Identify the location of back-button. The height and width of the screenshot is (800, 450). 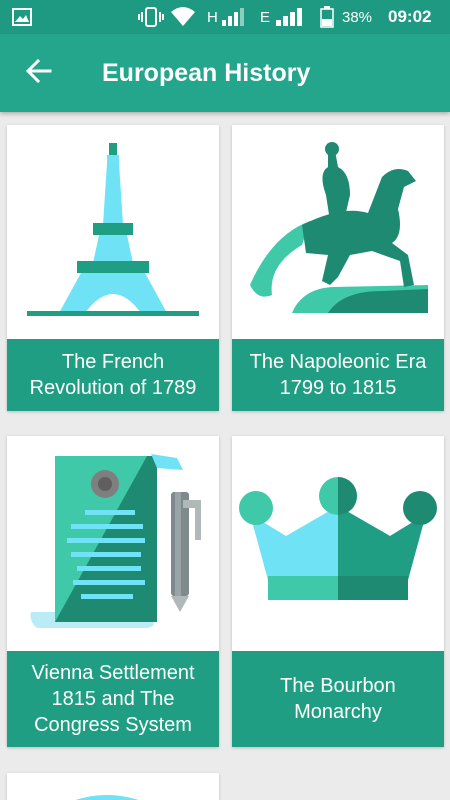
(39, 73).